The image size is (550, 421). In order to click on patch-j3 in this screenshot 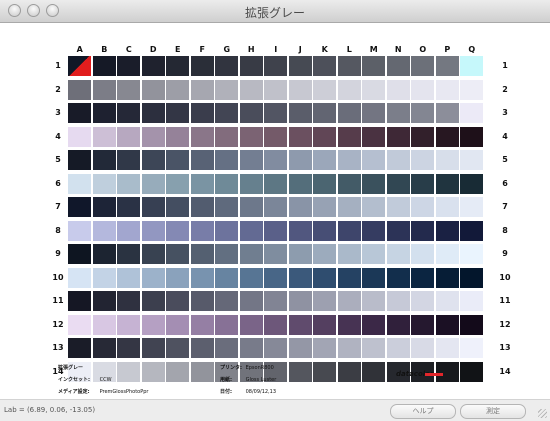, I will do `click(300, 113)`.